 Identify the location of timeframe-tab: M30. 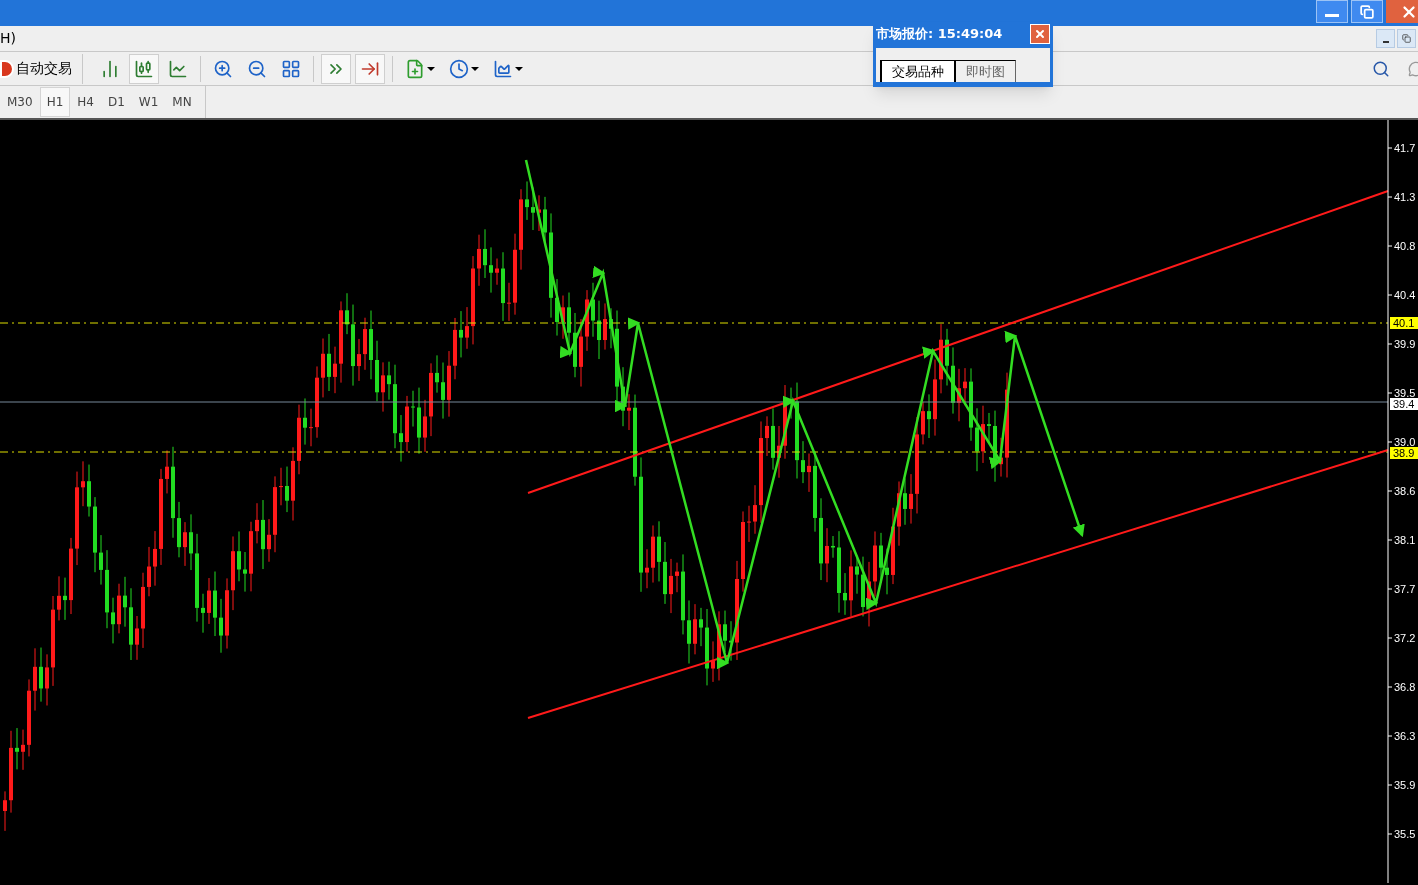
(20, 102).